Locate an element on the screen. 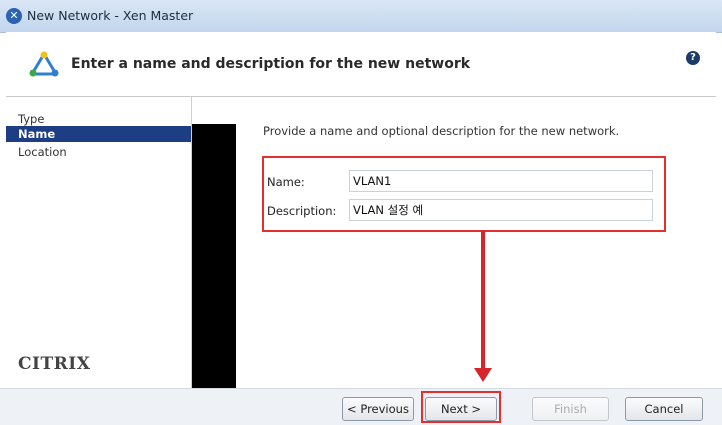 This screenshot has height=425, width=722. citrix-logo: CITRIX is located at coordinates (54, 364).